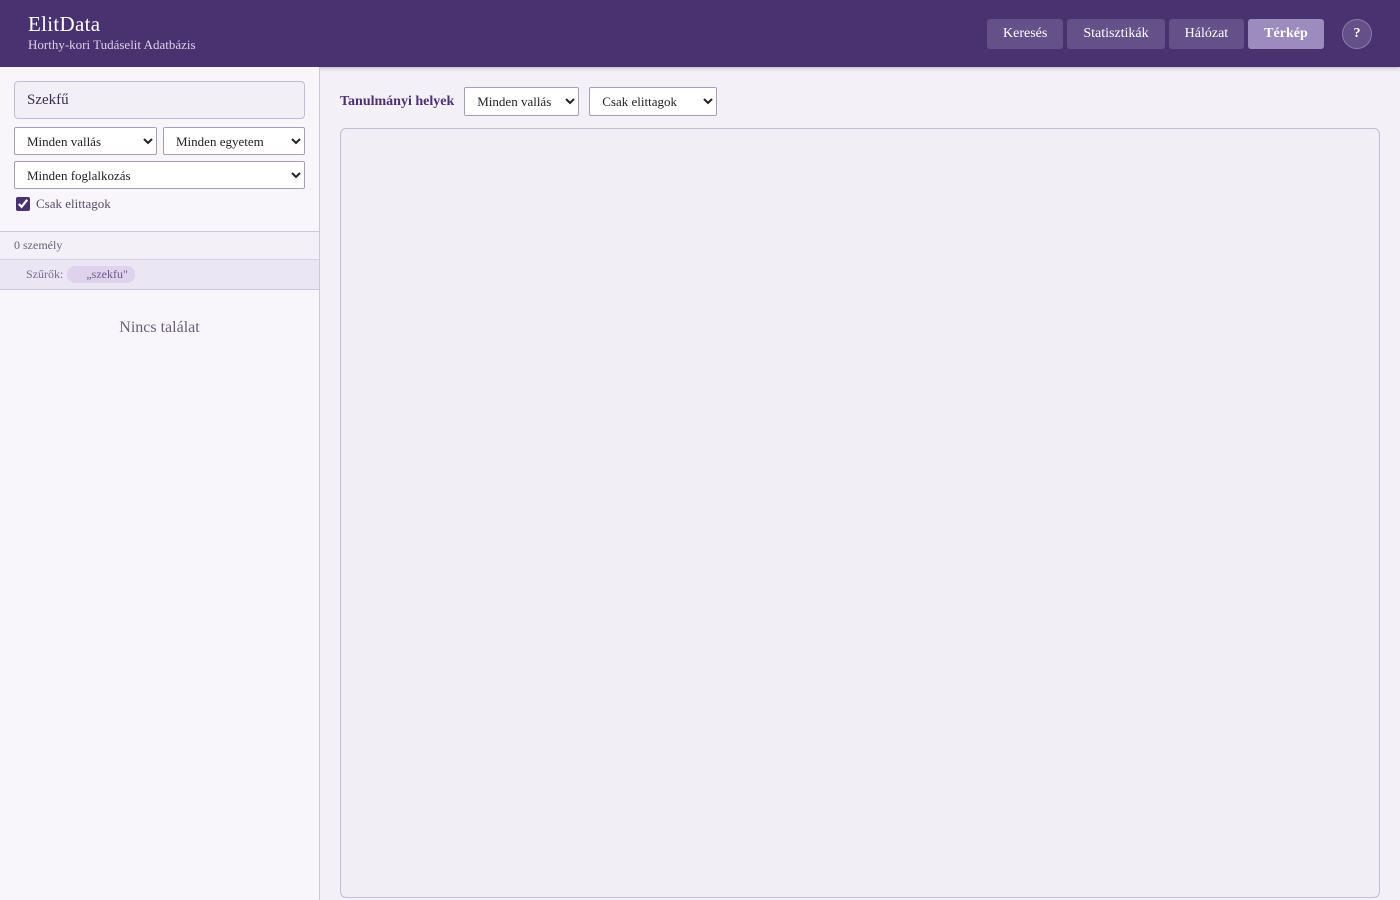  Describe the element at coordinates (85, 141) in the screenshot. I see `religion-filter-select: Minden vallás` at that location.